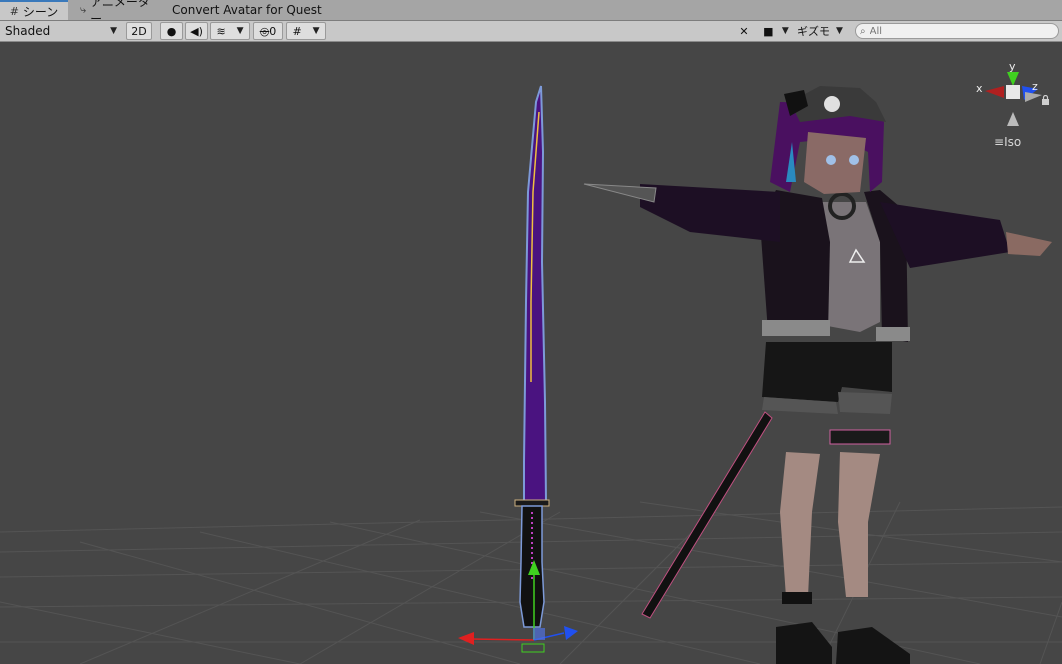 This screenshot has height=664, width=1062. Describe the element at coordinates (1012, 66) in the screenshot. I see `axis-y-label: y` at that location.